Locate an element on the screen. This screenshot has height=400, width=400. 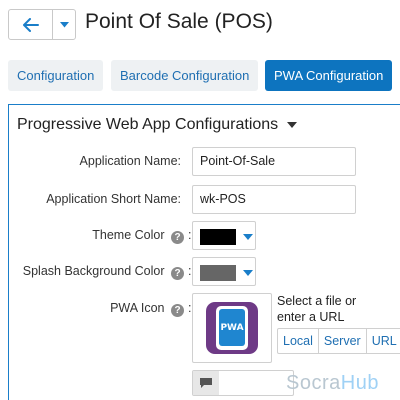
tab-barcode-configuration: Barcode Configuration is located at coordinates (185, 75).